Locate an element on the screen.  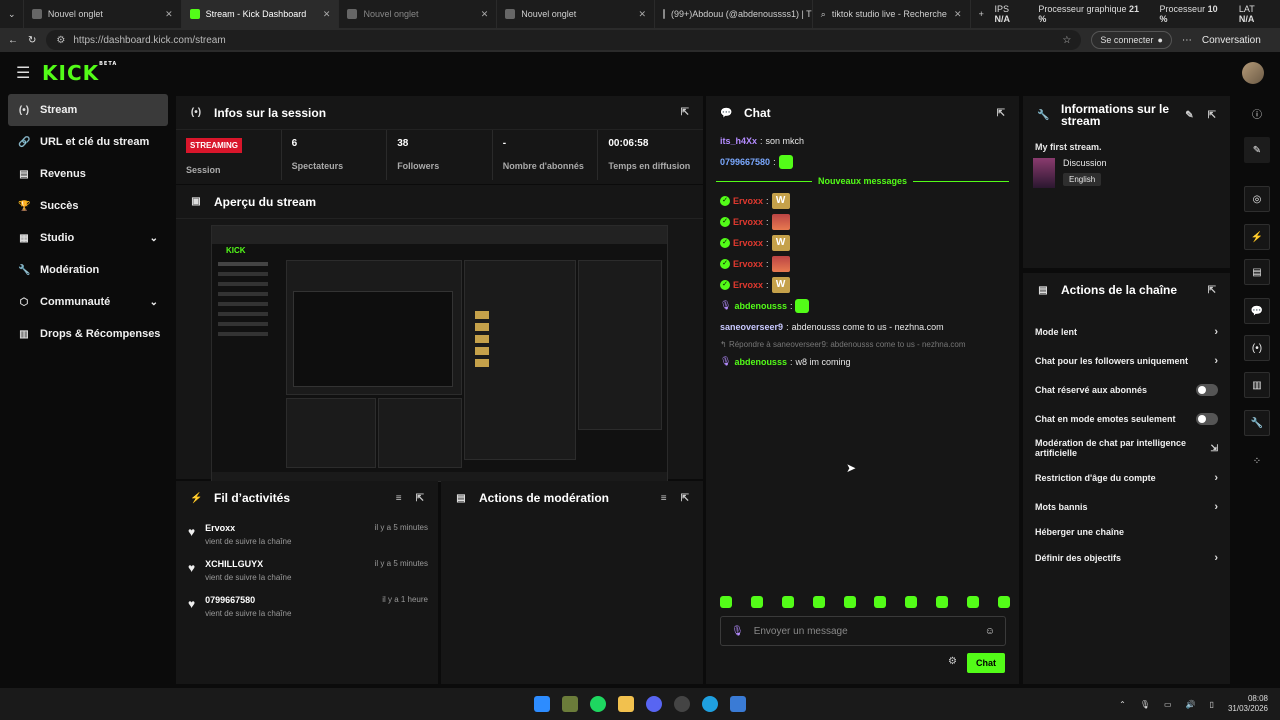
user-avatar is located at coordinates (1253, 73).